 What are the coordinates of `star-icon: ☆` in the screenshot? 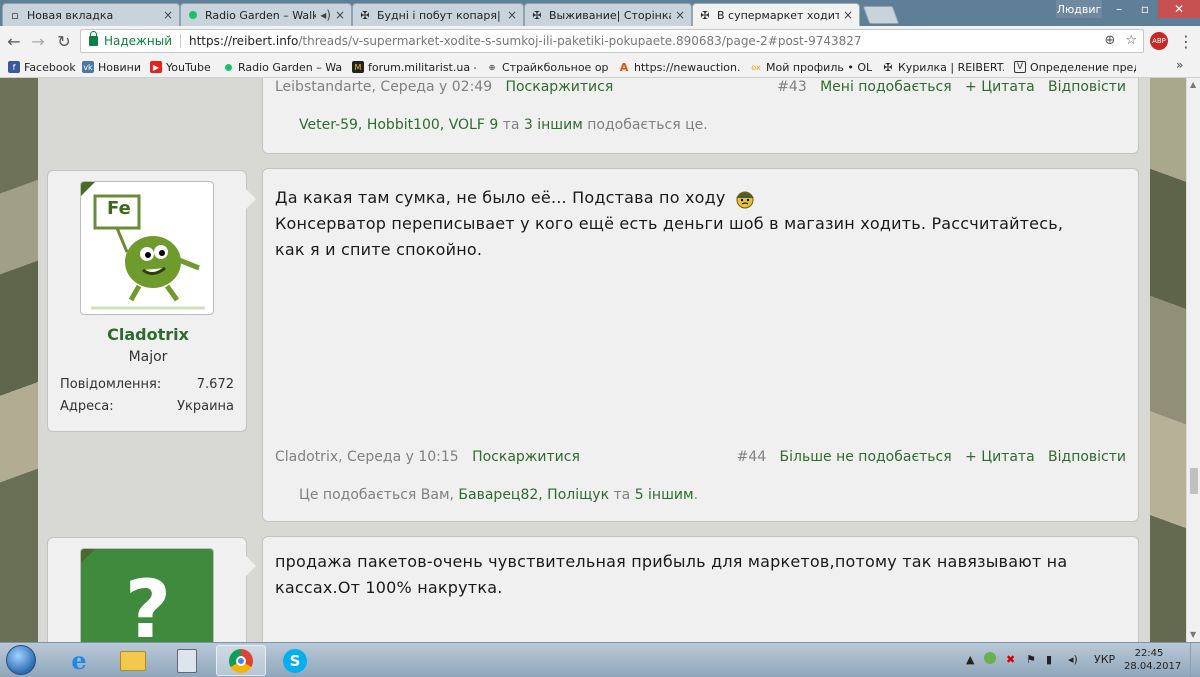 It's located at (1131, 40).